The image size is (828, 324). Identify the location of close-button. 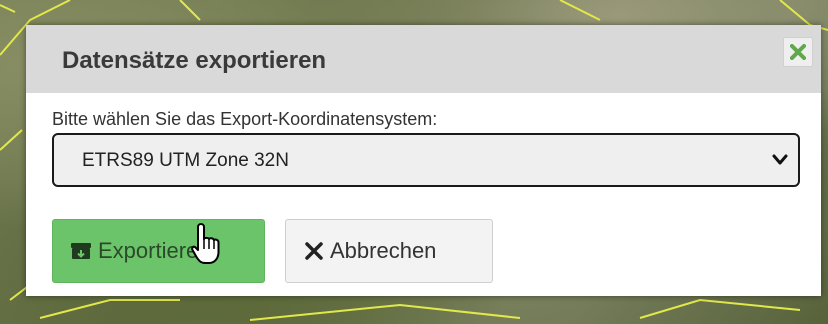
(798, 52).